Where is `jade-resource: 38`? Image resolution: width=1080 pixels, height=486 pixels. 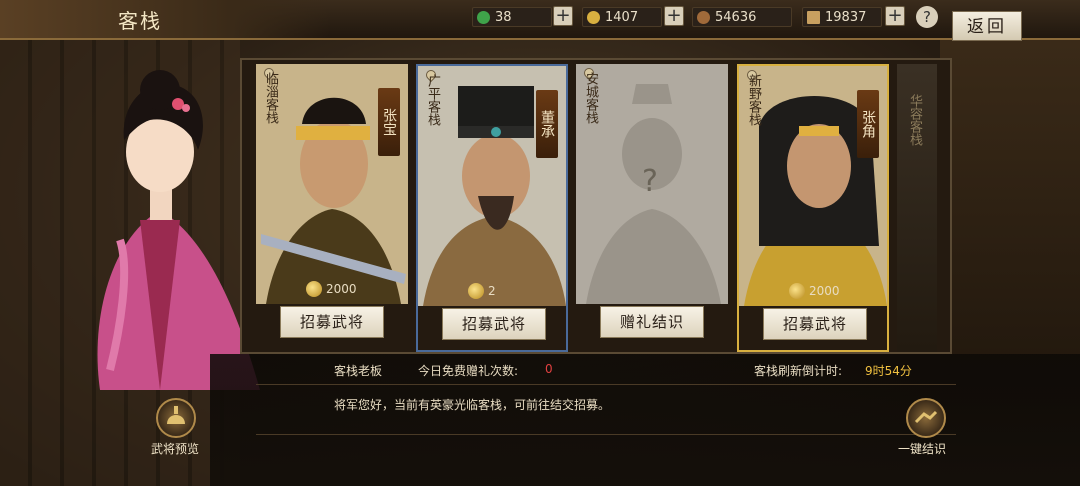
jade-resource: 38 is located at coordinates (512, 17).